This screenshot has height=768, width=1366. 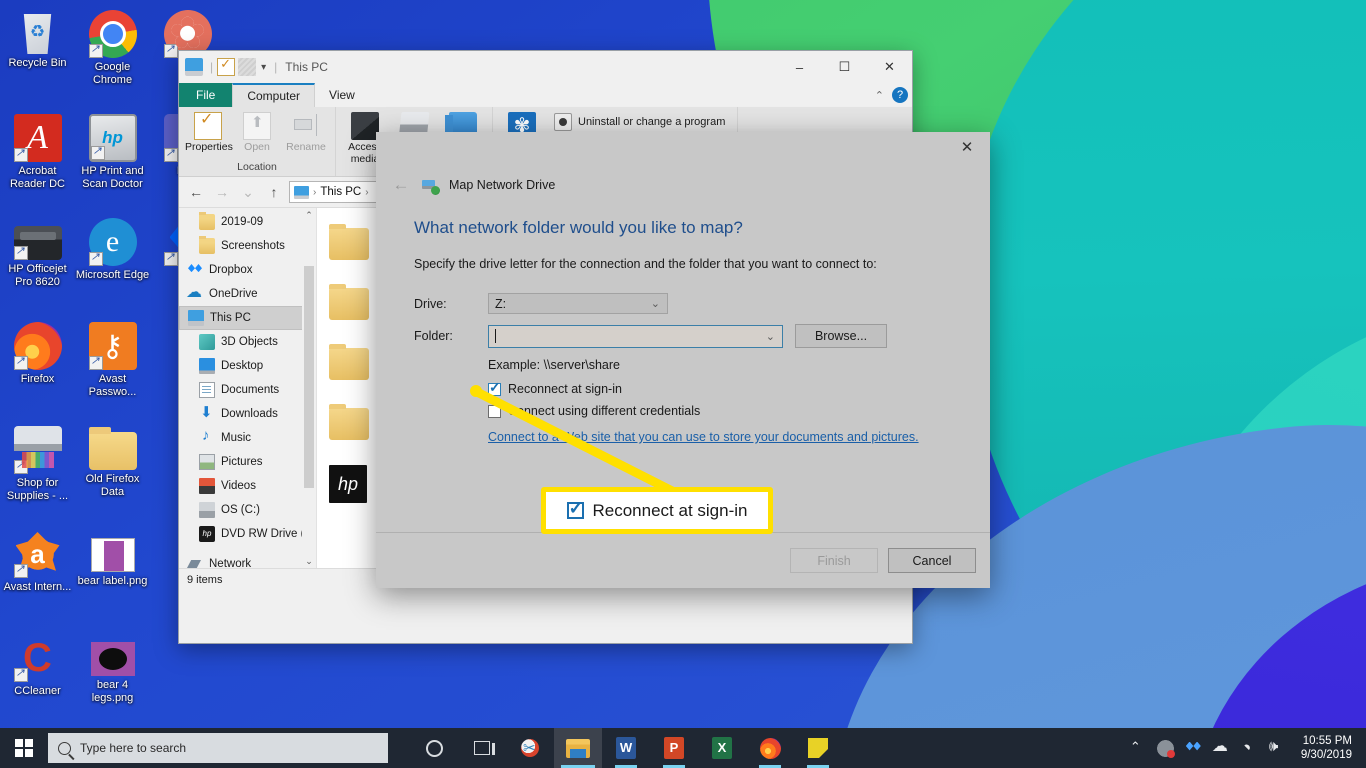 What do you see at coordinates (401, 185) in the screenshot?
I see `back-arrow-icon: ←` at bounding box center [401, 185].